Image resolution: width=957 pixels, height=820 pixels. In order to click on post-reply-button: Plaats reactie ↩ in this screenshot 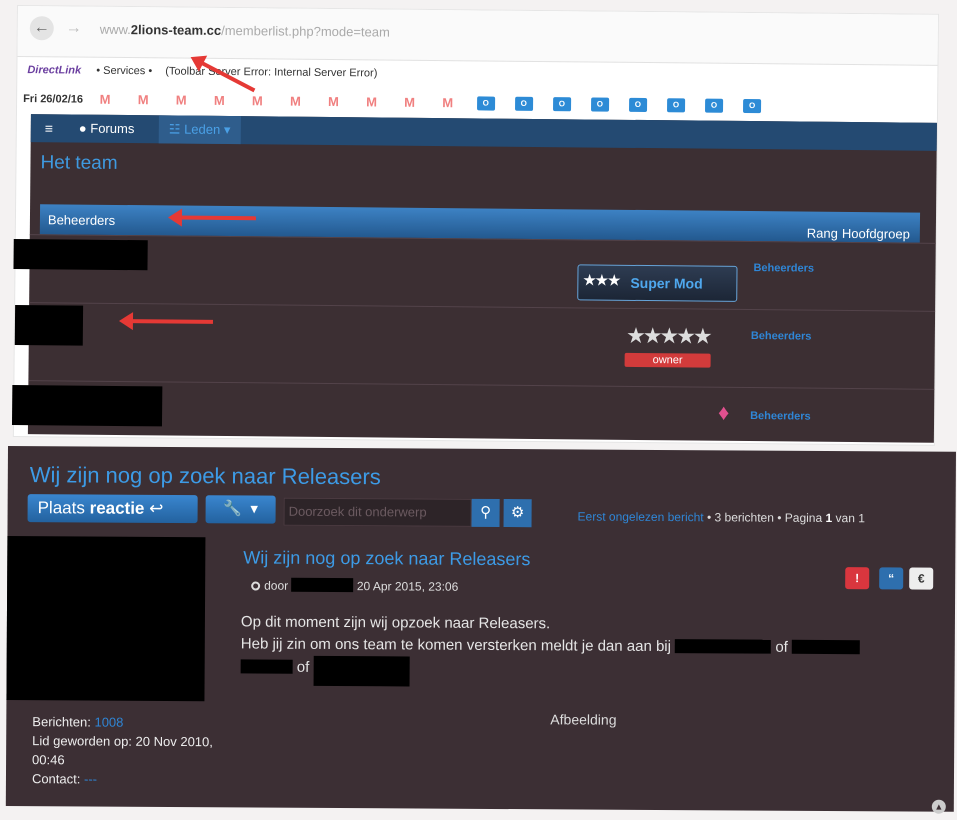, I will do `click(112, 509)`.